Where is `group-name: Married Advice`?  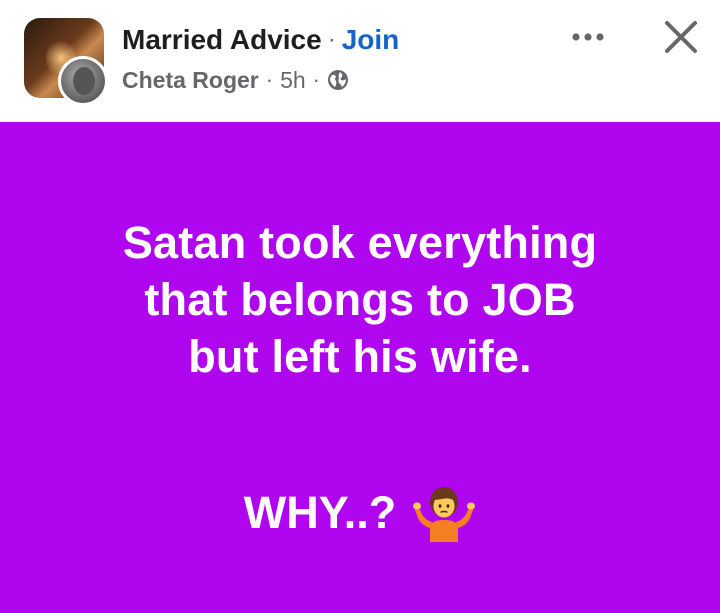 group-name: Married Advice is located at coordinates (222, 40).